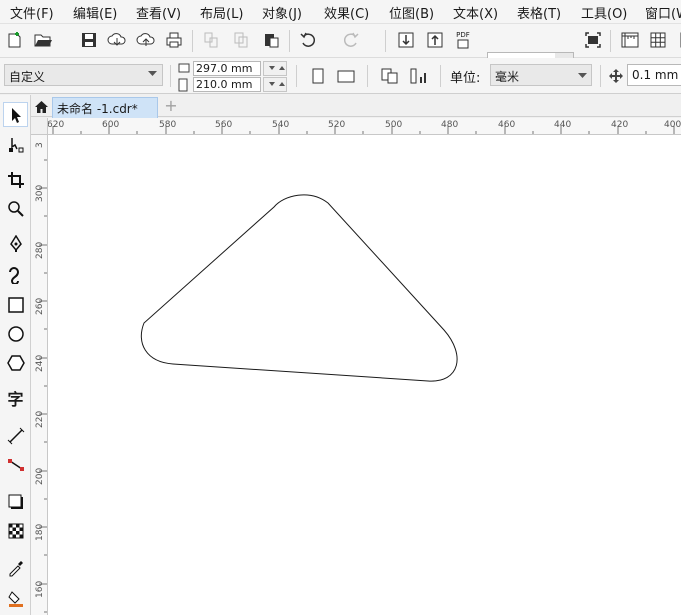 This screenshot has height=615, width=681. I want to click on page-width-spinner, so click(275, 68).